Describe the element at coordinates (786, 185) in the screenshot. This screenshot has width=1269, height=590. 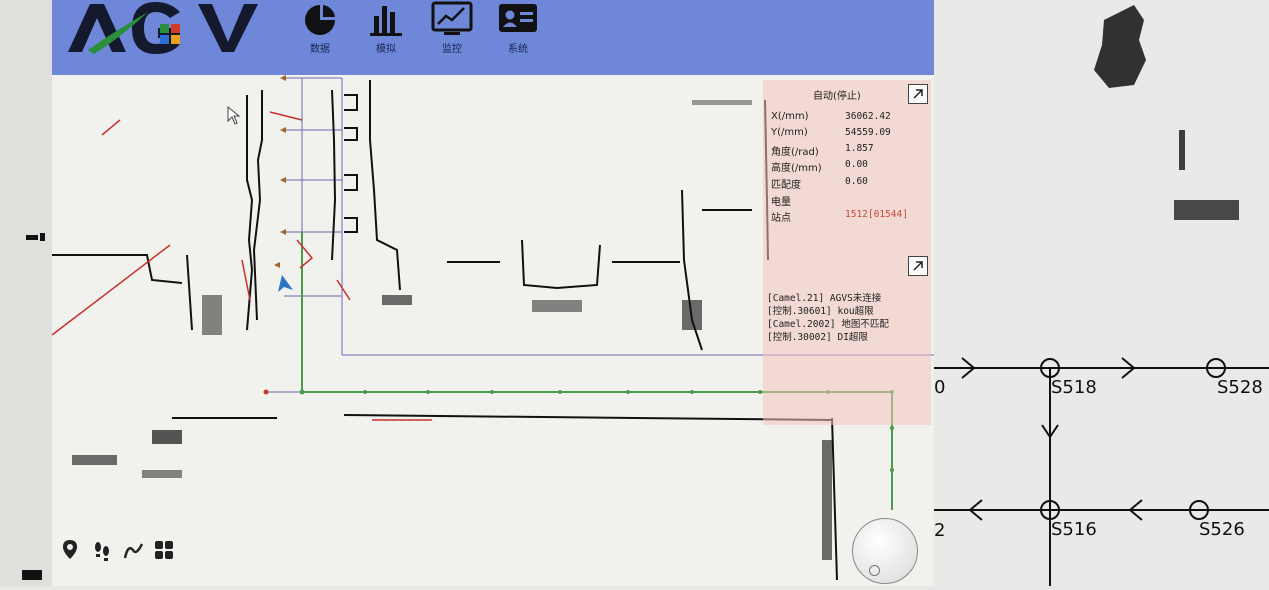
I see `status-row-key: 匹配度` at that location.